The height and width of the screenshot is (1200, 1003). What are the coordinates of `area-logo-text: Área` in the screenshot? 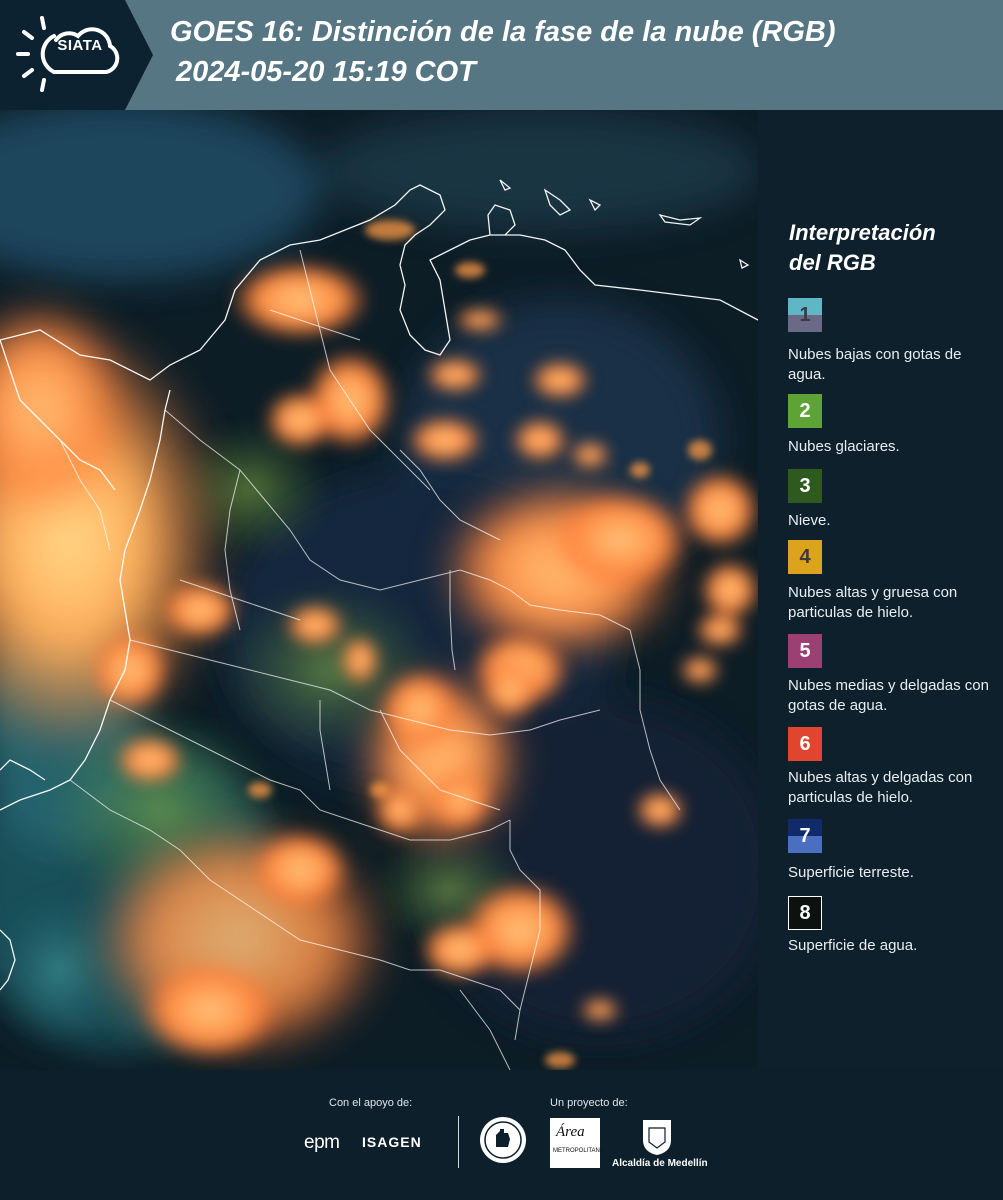 It's located at (570, 1132).